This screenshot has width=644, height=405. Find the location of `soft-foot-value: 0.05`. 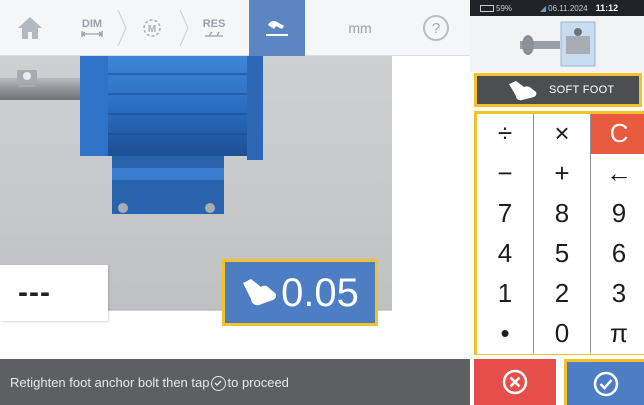

soft-foot-value: 0.05 is located at coordinates (320, 292).